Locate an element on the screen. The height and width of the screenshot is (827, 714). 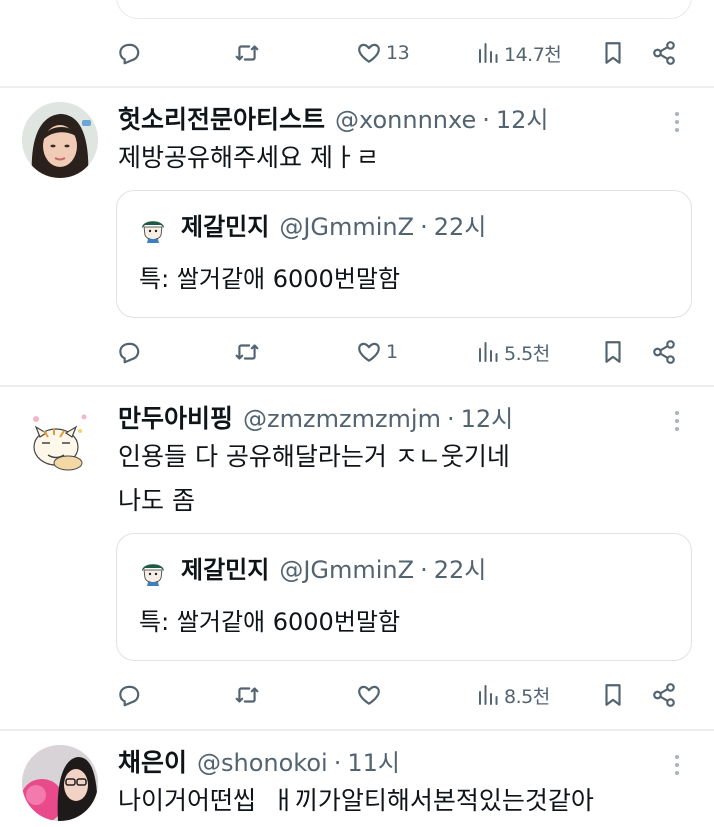
timestamp: 11시 is located at coordinates (373, 760).